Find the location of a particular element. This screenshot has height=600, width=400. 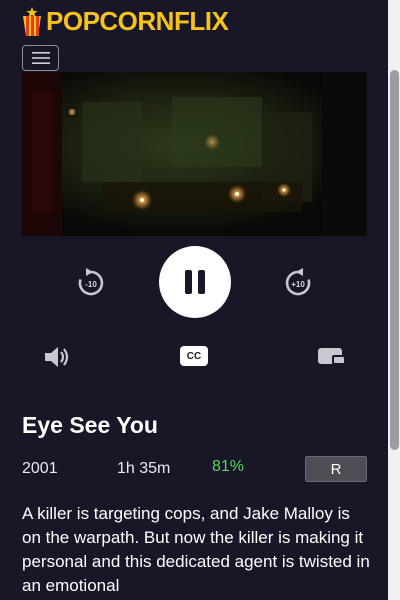

scrollbar is located at coordinates (394, 300).